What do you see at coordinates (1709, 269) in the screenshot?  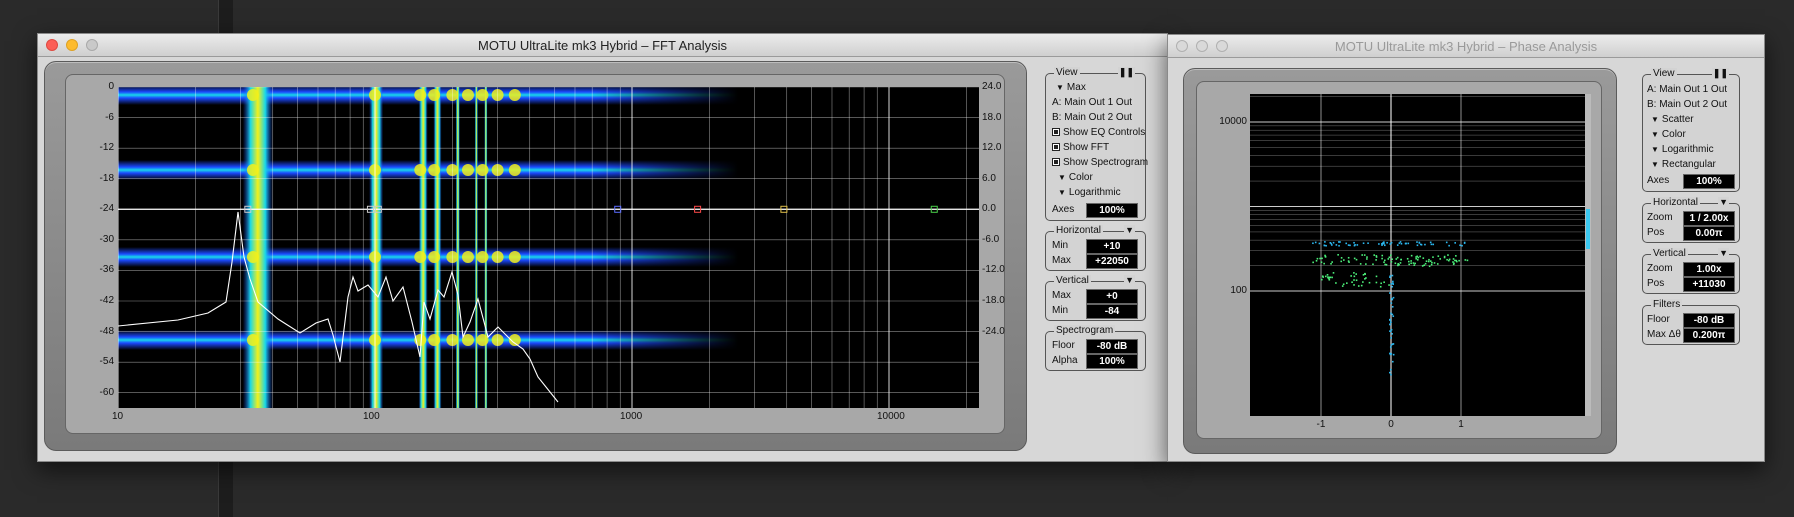 I see `vertical-zoom-field: 1.00x` at bounding box center [1709, 269].